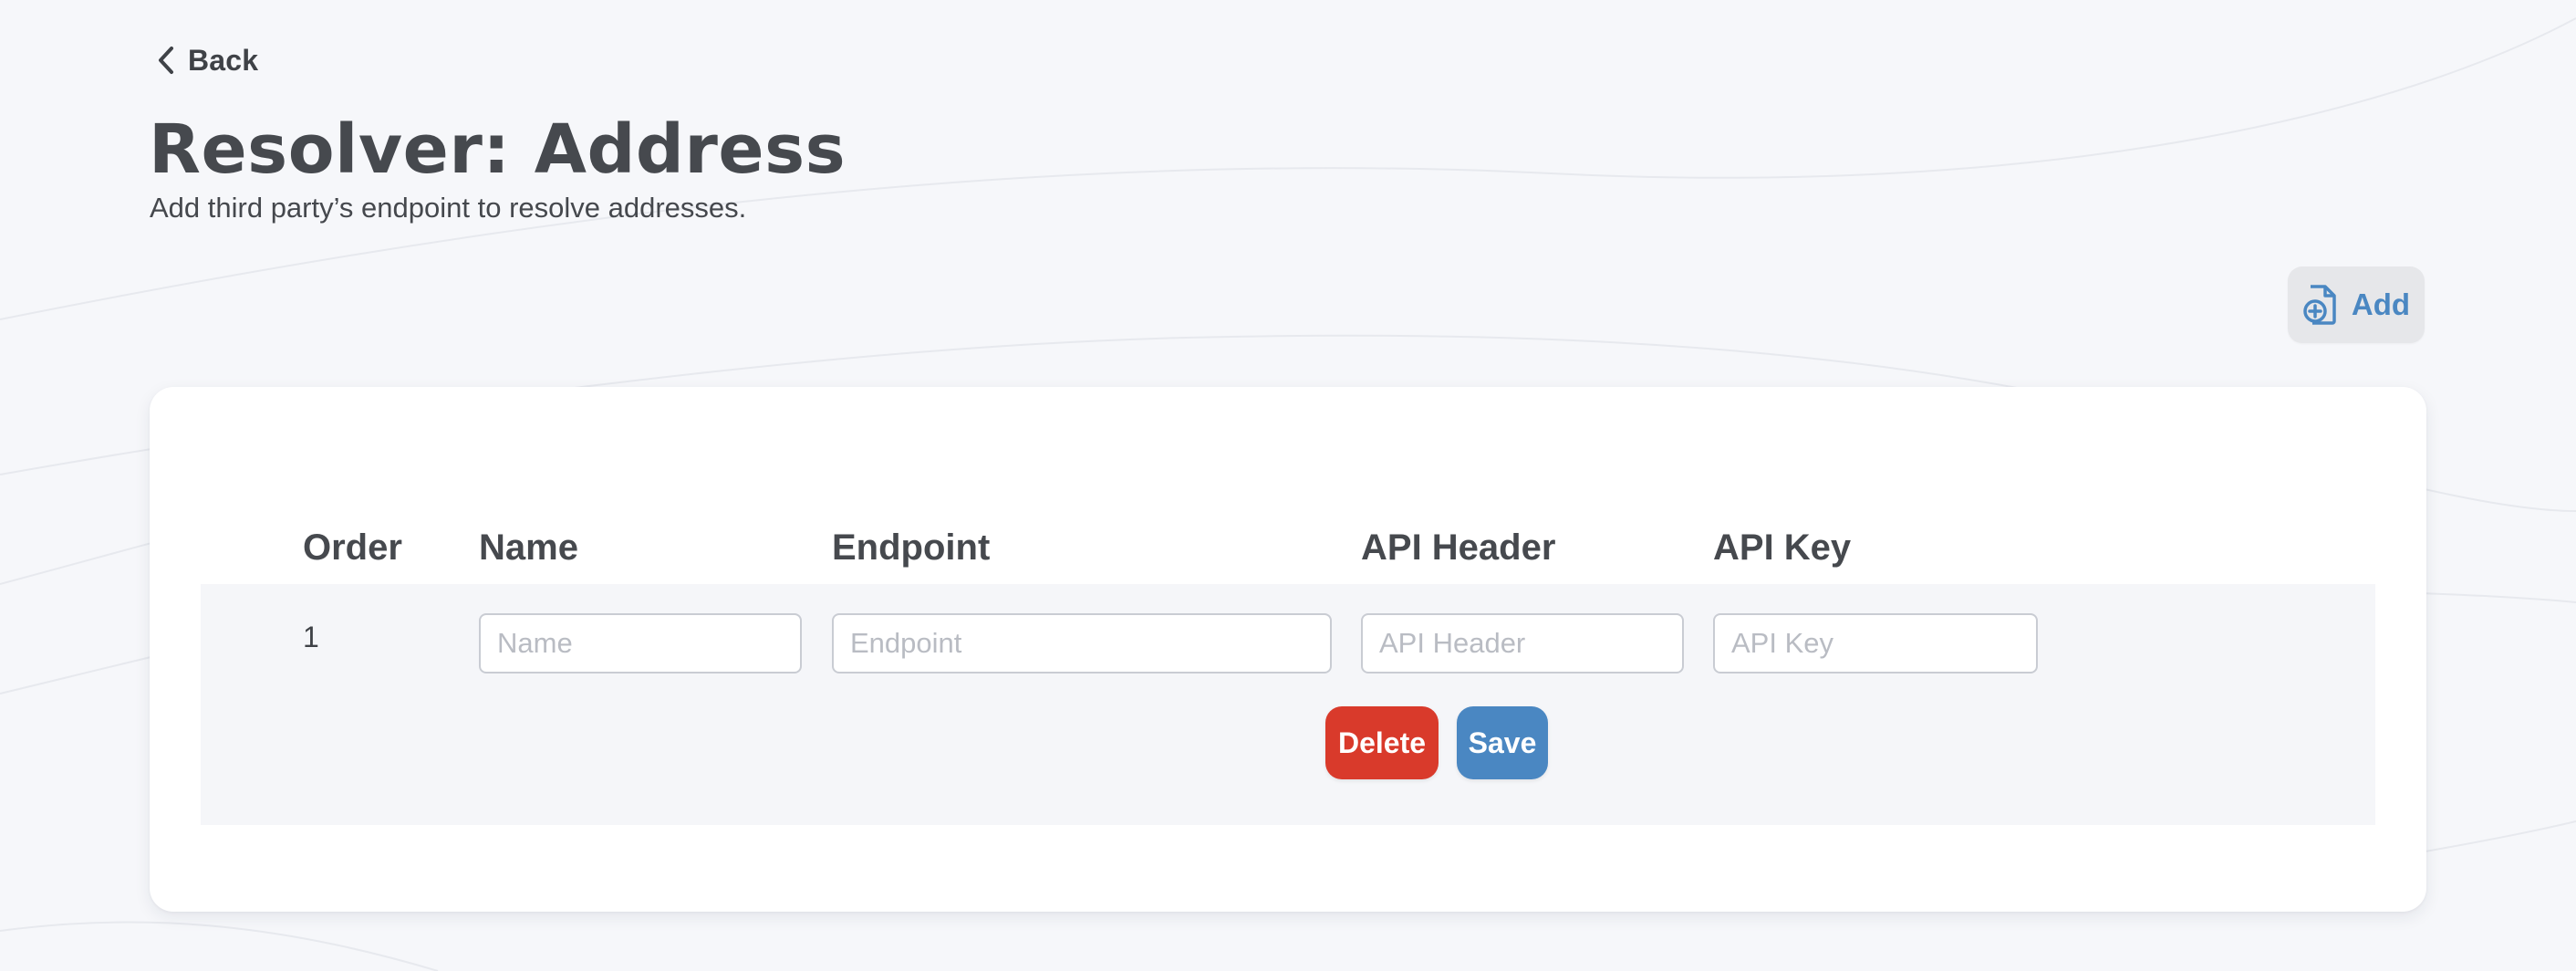 This screenshot has height=971, width=2576. Describe the element at coordinates (352, 547) in the screenshot. I see `column-header-order: Order` at that location.